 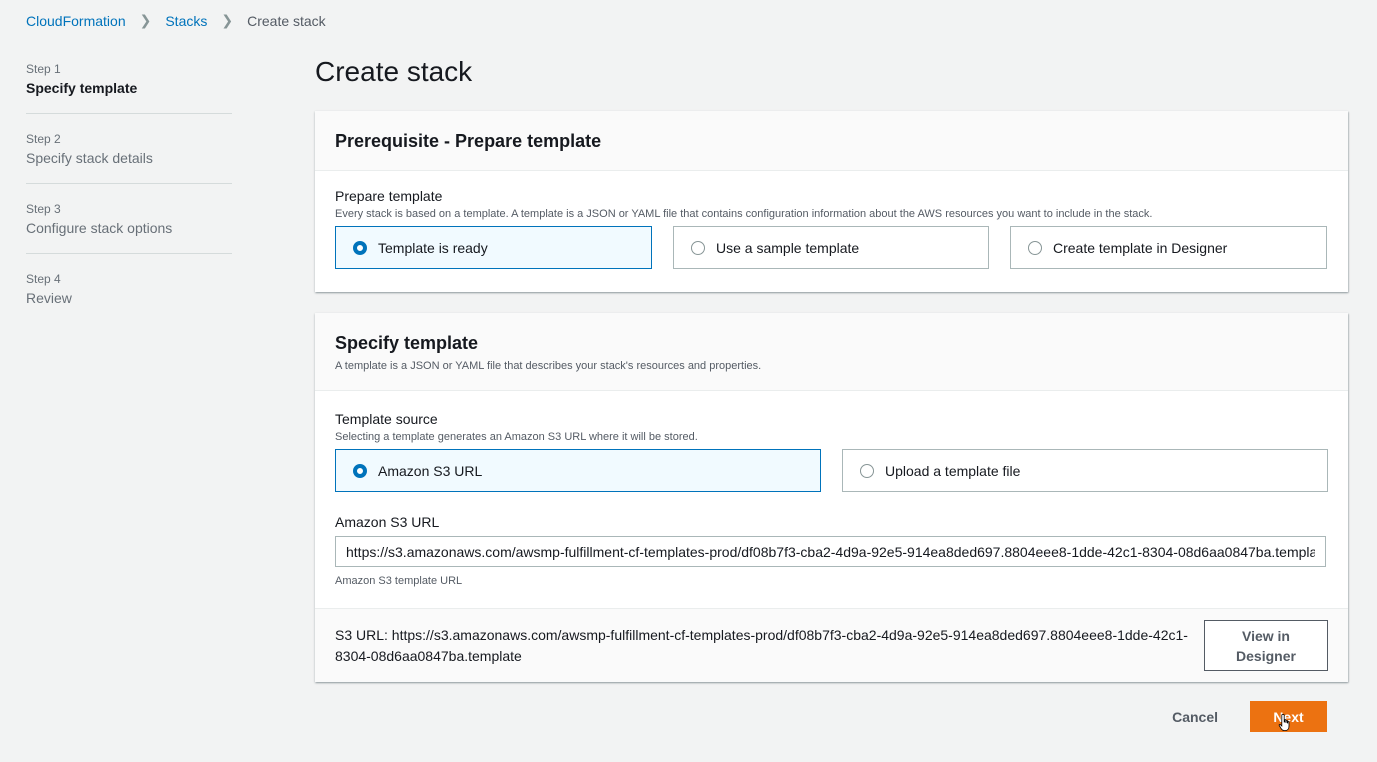 What do you see at coordinates (830, 551) in the screenshot?
I see `s3-url-input` at bounding box center [830, 551].